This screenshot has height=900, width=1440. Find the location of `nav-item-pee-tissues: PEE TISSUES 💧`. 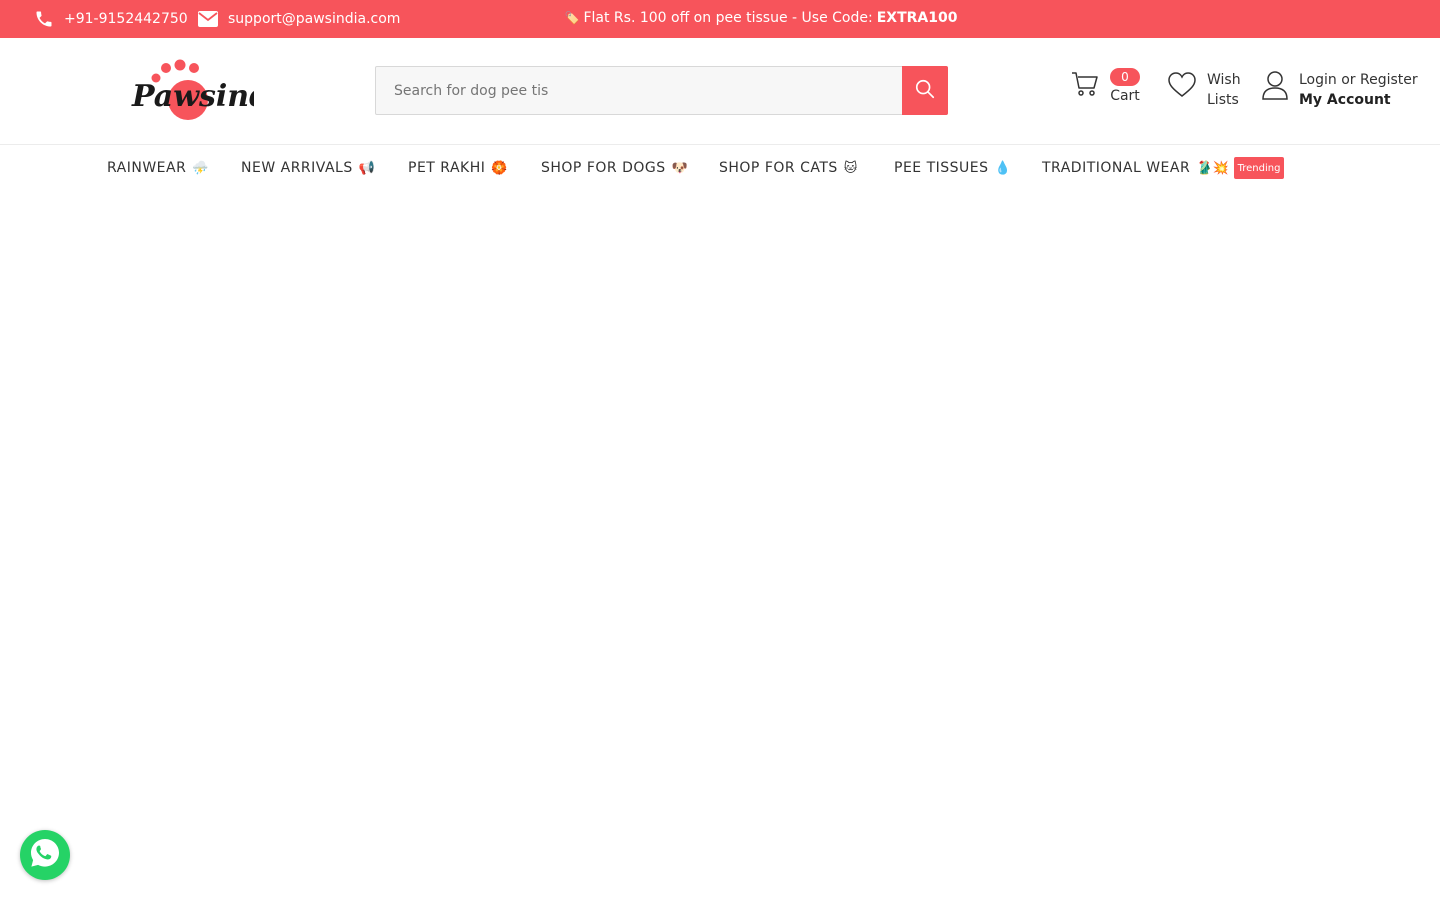

nav-item-pee-tissues: PEE TISSUES 💧 is located at coordinates (952, 168).